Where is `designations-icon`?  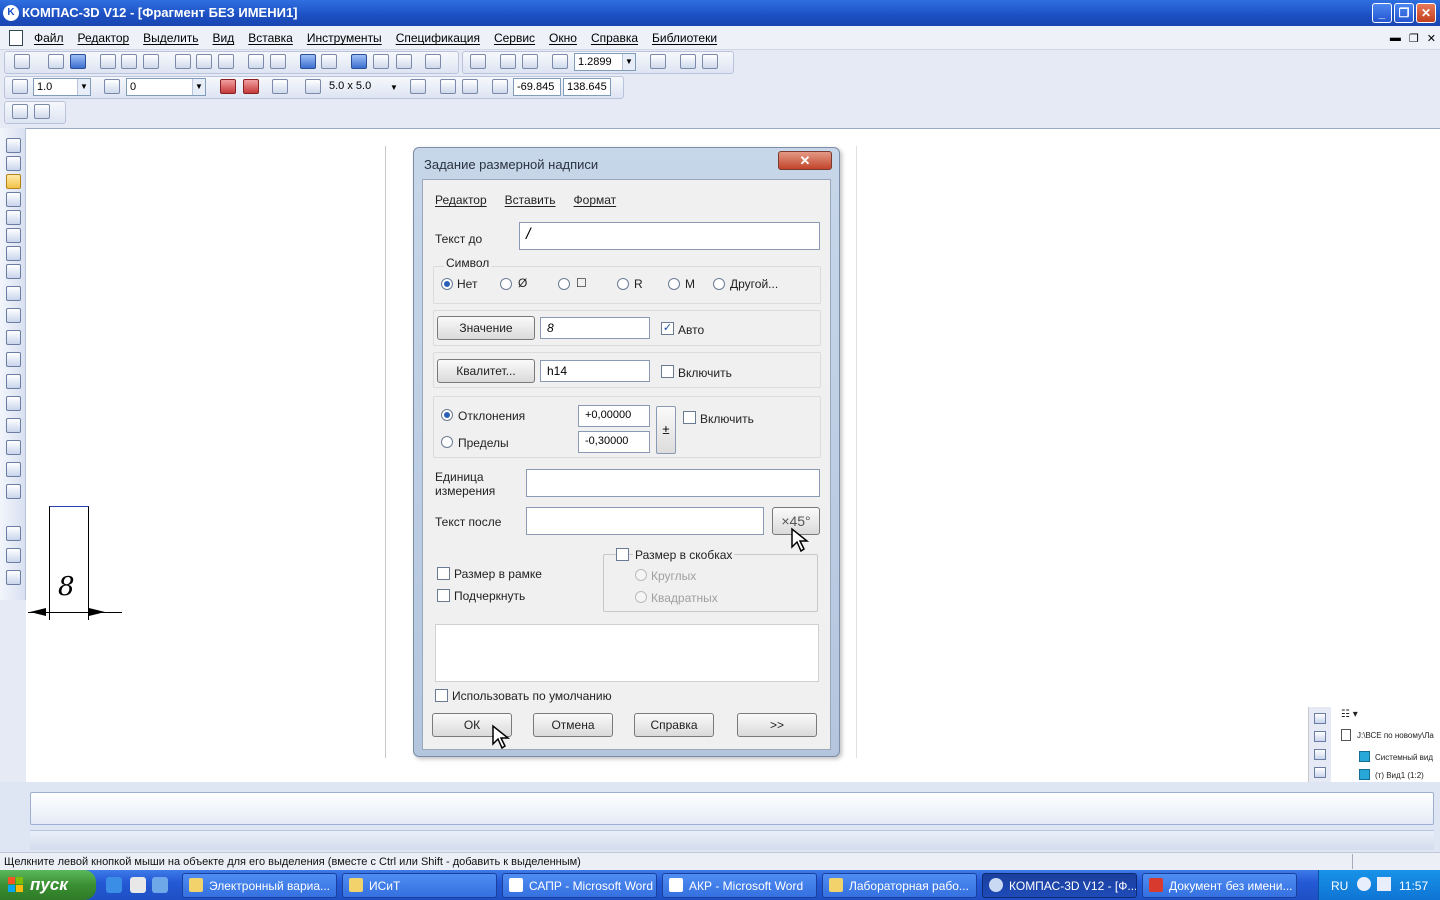
designations-icon is located at coordinates (13, 199).